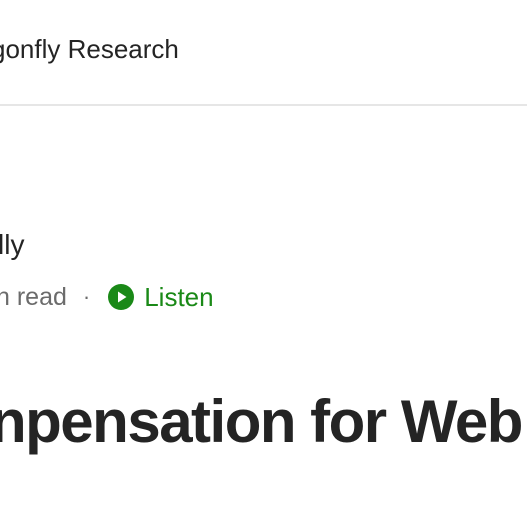 This screenshot has width=527, height=526. I want to click on article-title: npensation for Web, so click(261, 421).